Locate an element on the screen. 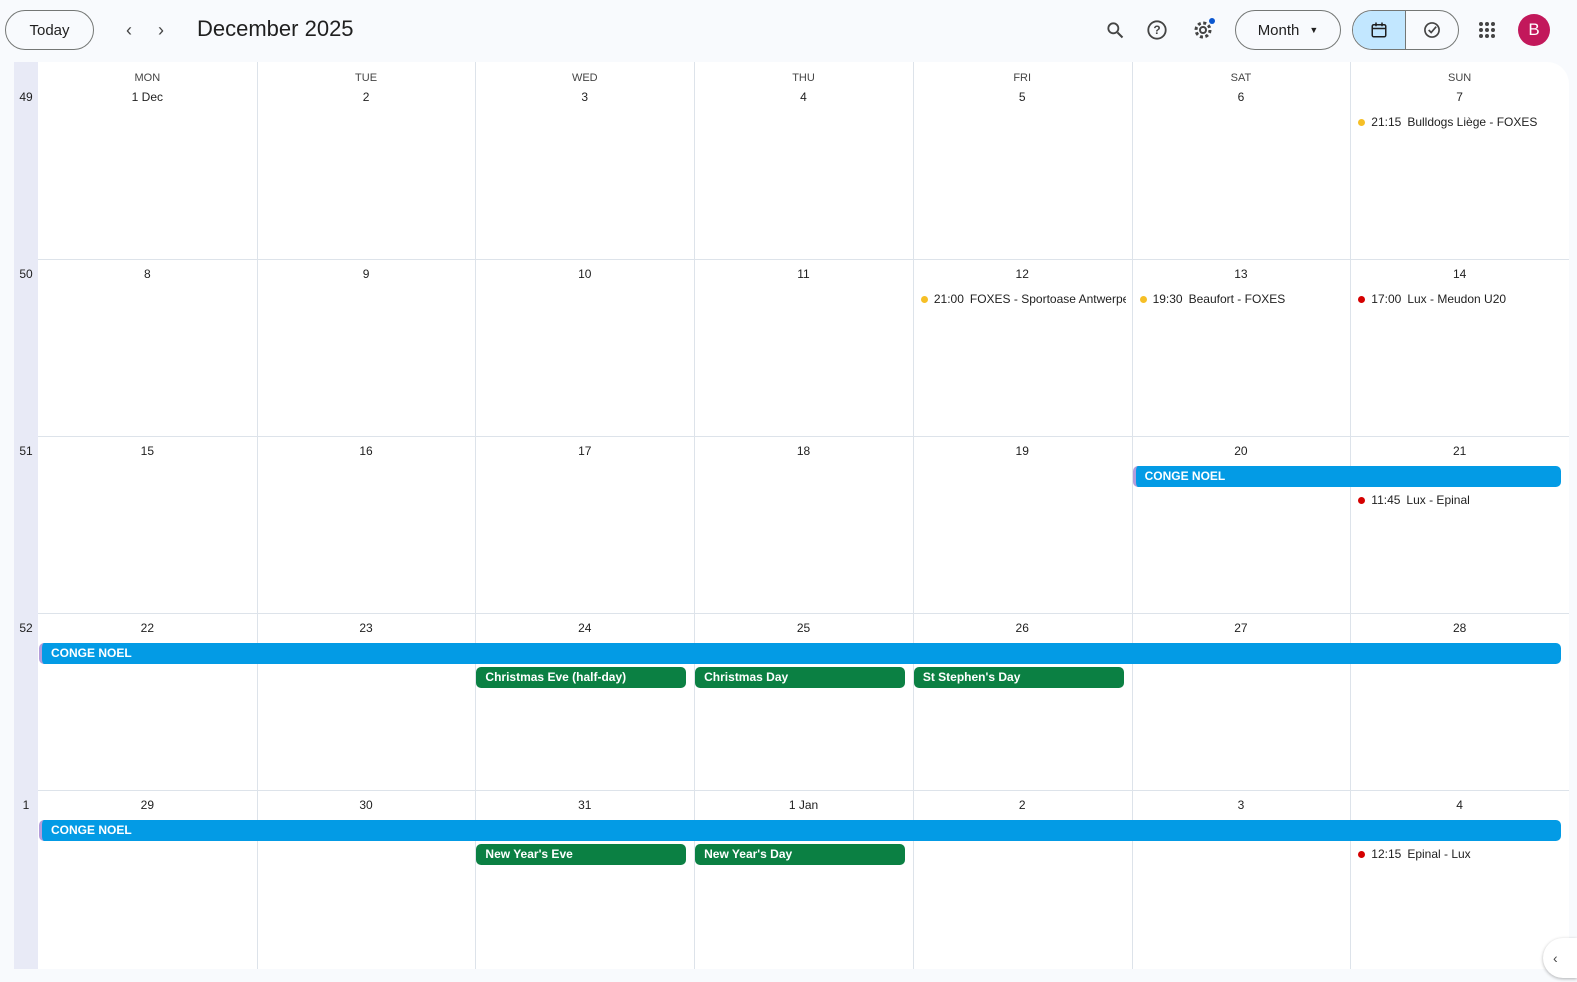  day-number: 1 Jan is located at coordinates (803, 805).